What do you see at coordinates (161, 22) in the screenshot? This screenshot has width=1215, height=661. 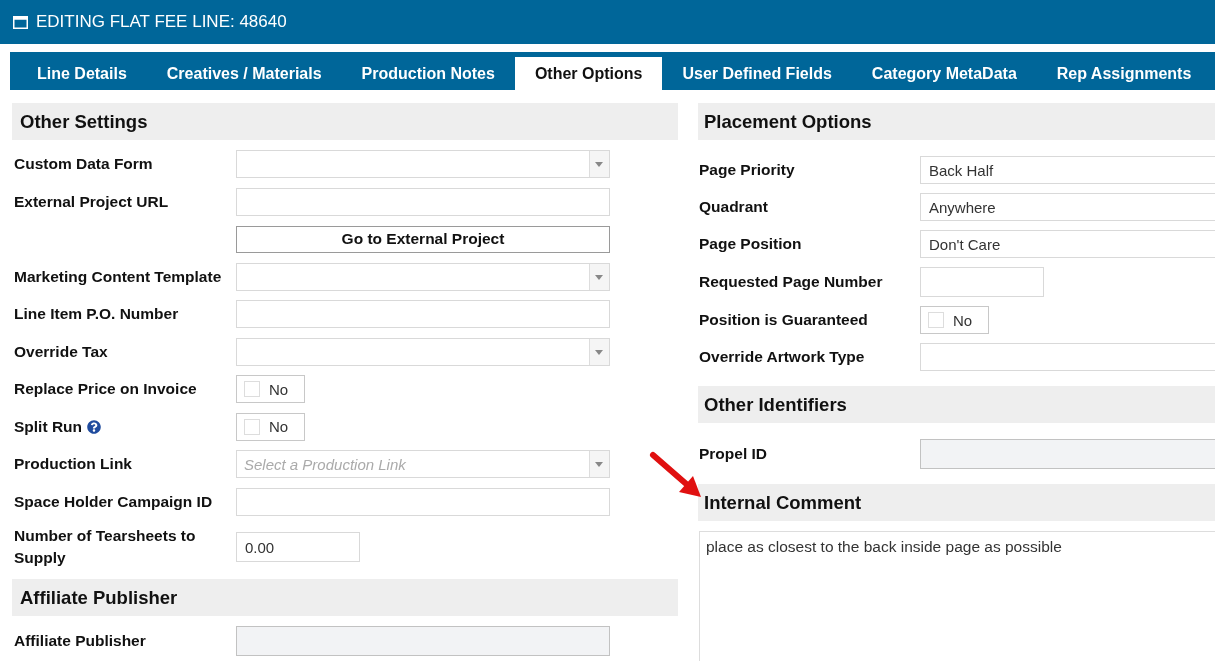 I see `window-title: EDITING FLAT FEE LINE: 48640` at bounding box center [161, 22].